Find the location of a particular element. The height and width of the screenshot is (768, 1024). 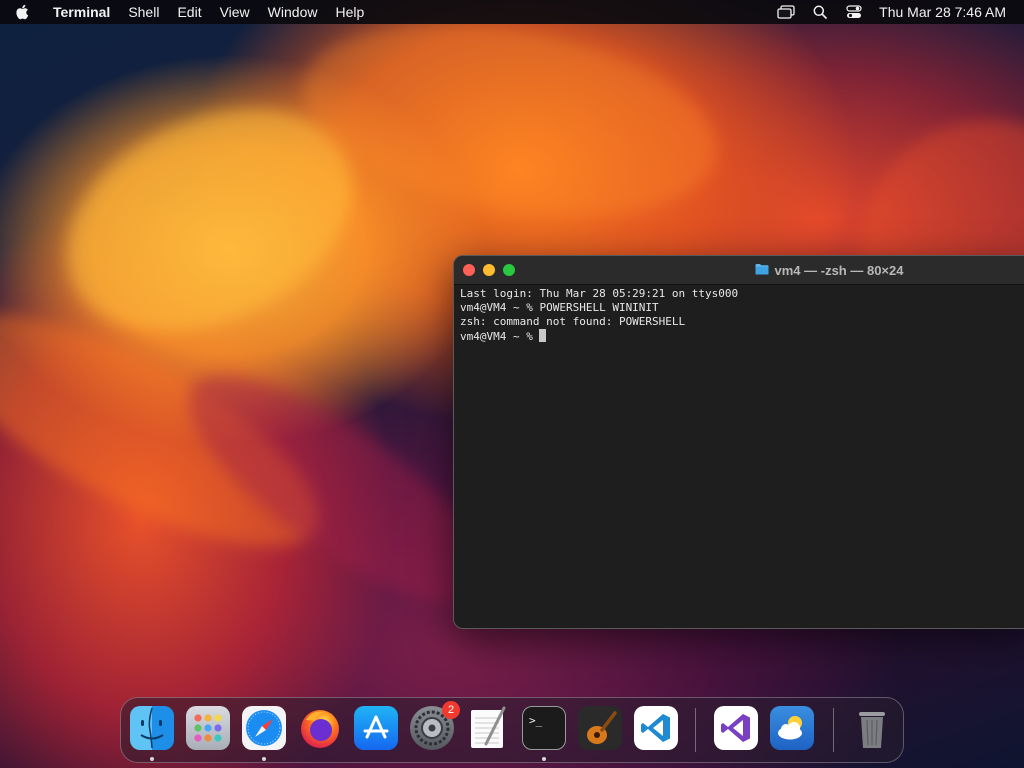

terminal-prompt: vm4@VM4 ~ % is located at coordinates (500, 336).